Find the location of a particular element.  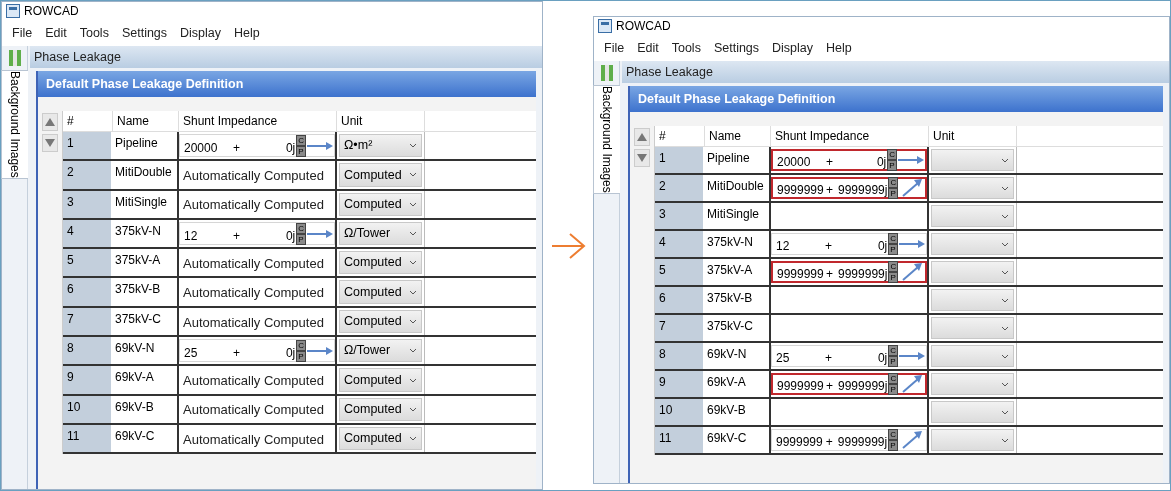

down-triangle-icon is located at coordinates (642, 158).